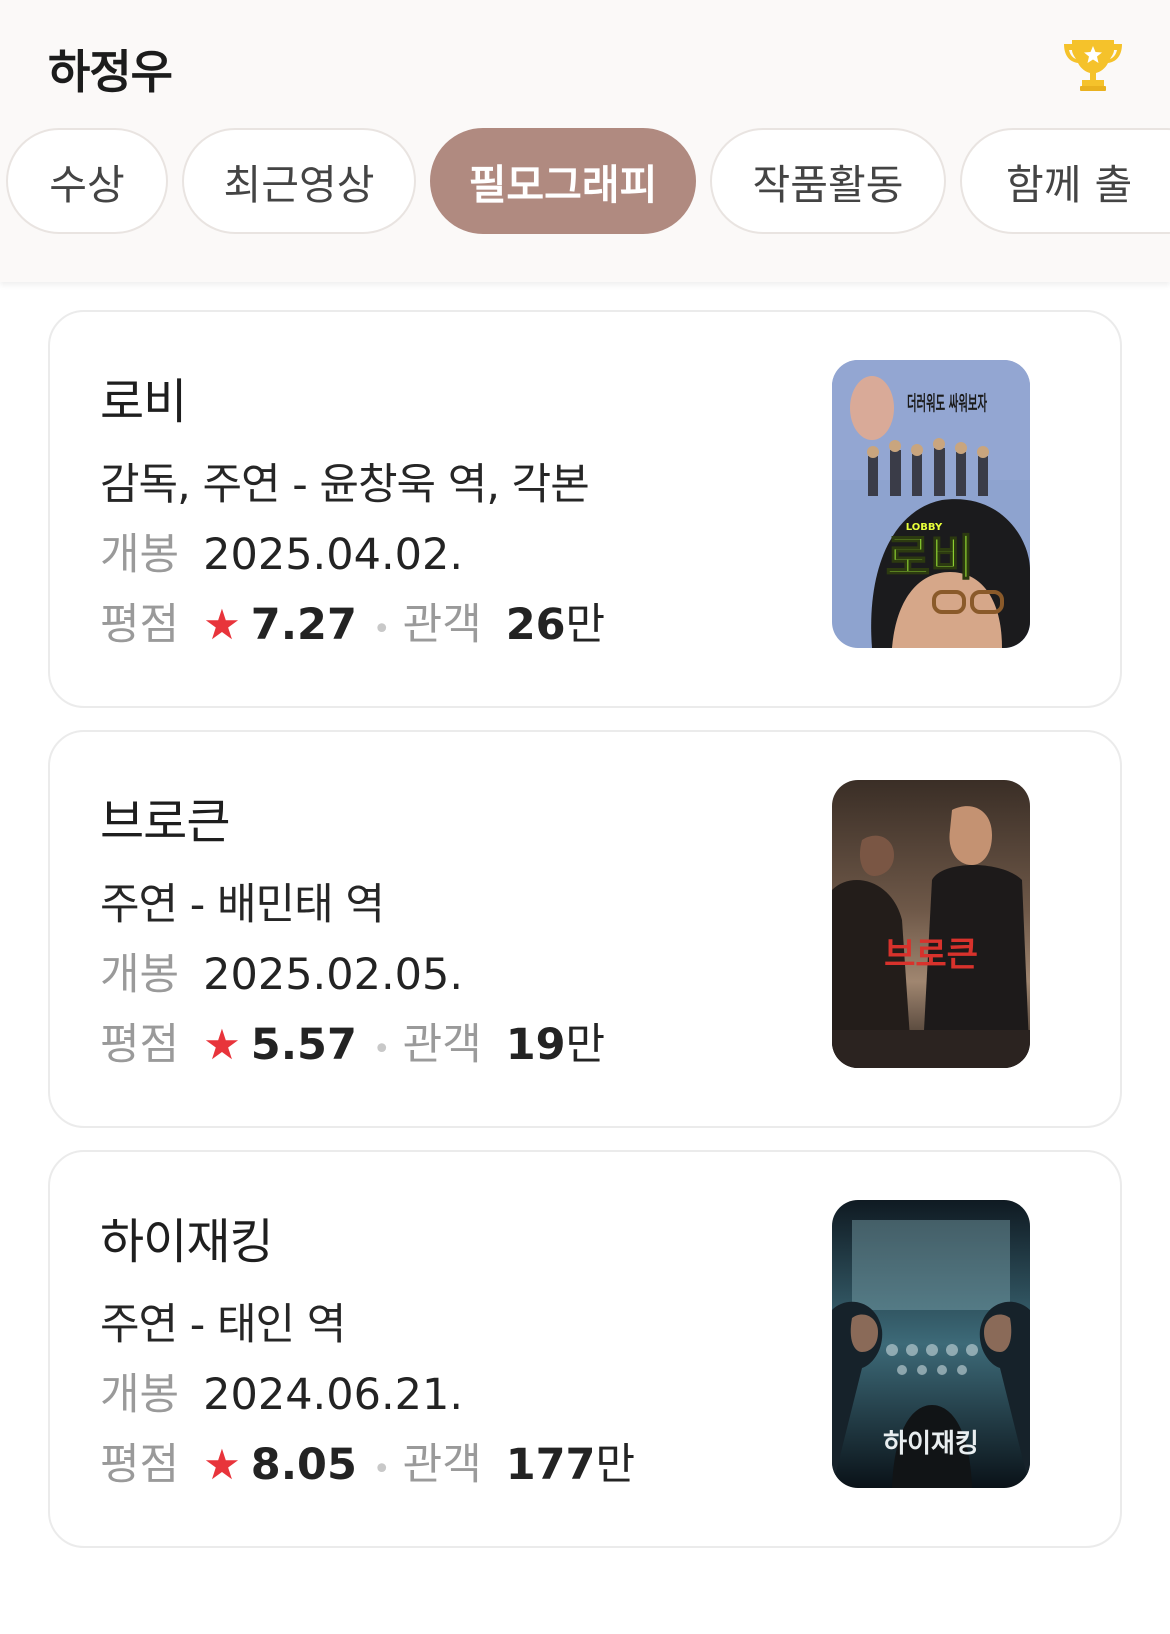 This screenshot has width=1170, height=1634. Describe the element at coordinates (828, 185) in the screenshot. I see `tab-label: 작품활동` at that location.